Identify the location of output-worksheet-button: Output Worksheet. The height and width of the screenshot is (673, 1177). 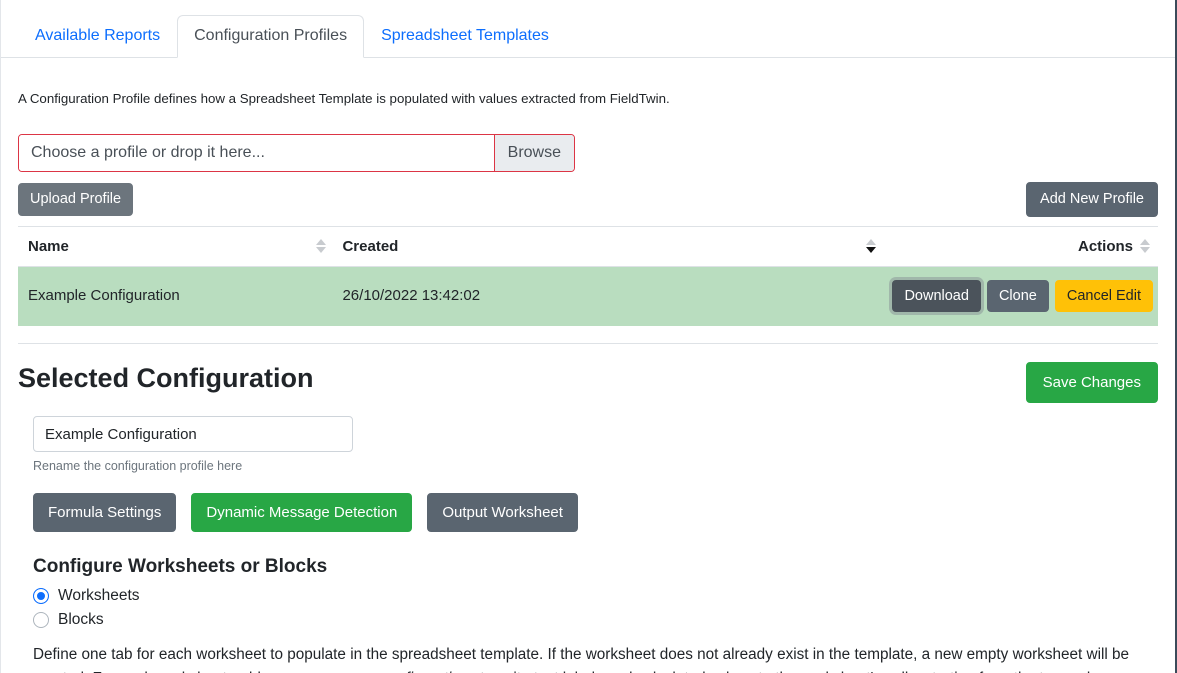
(502, 513).